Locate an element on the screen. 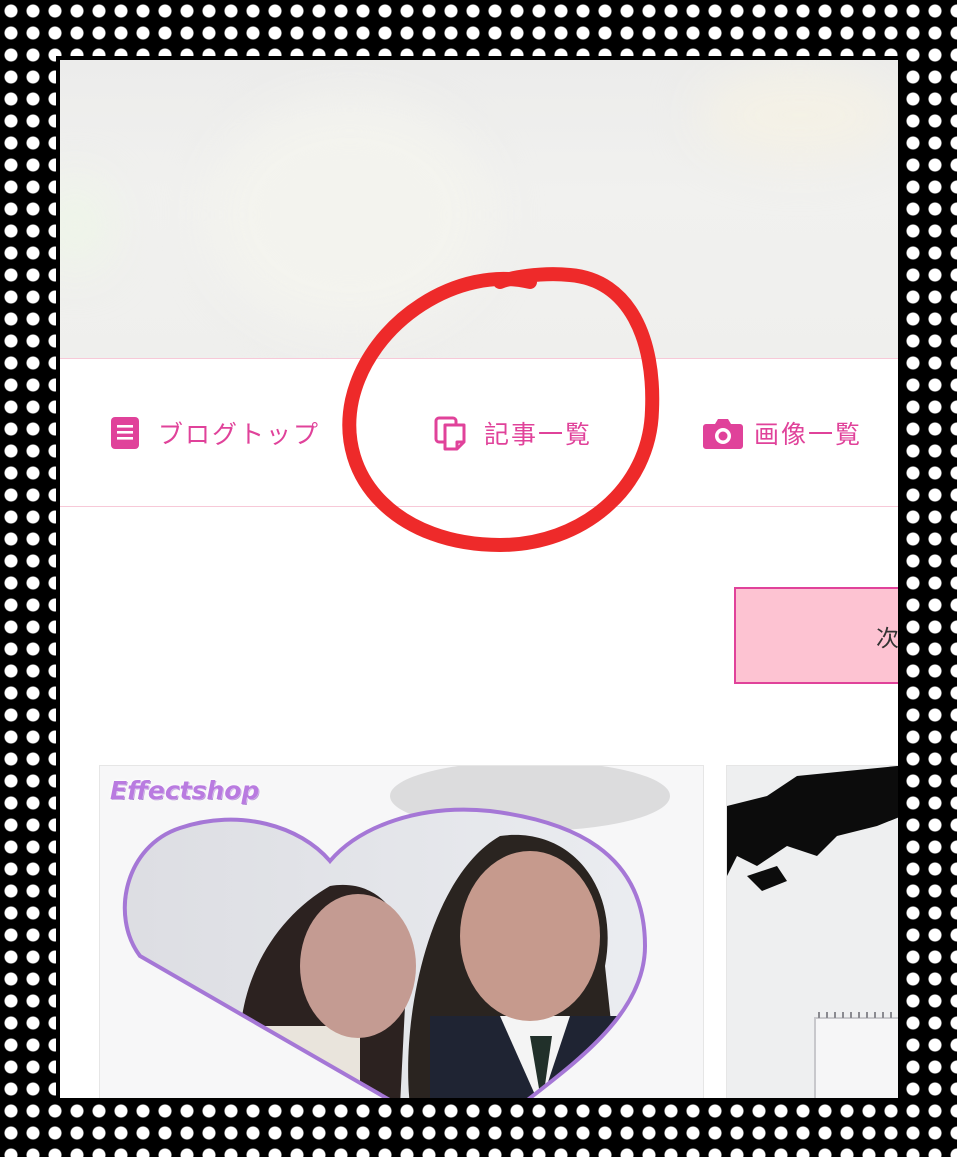 This screenshot has width=957, height=1157. article-thumbnail is located at coordinates (812, 931).